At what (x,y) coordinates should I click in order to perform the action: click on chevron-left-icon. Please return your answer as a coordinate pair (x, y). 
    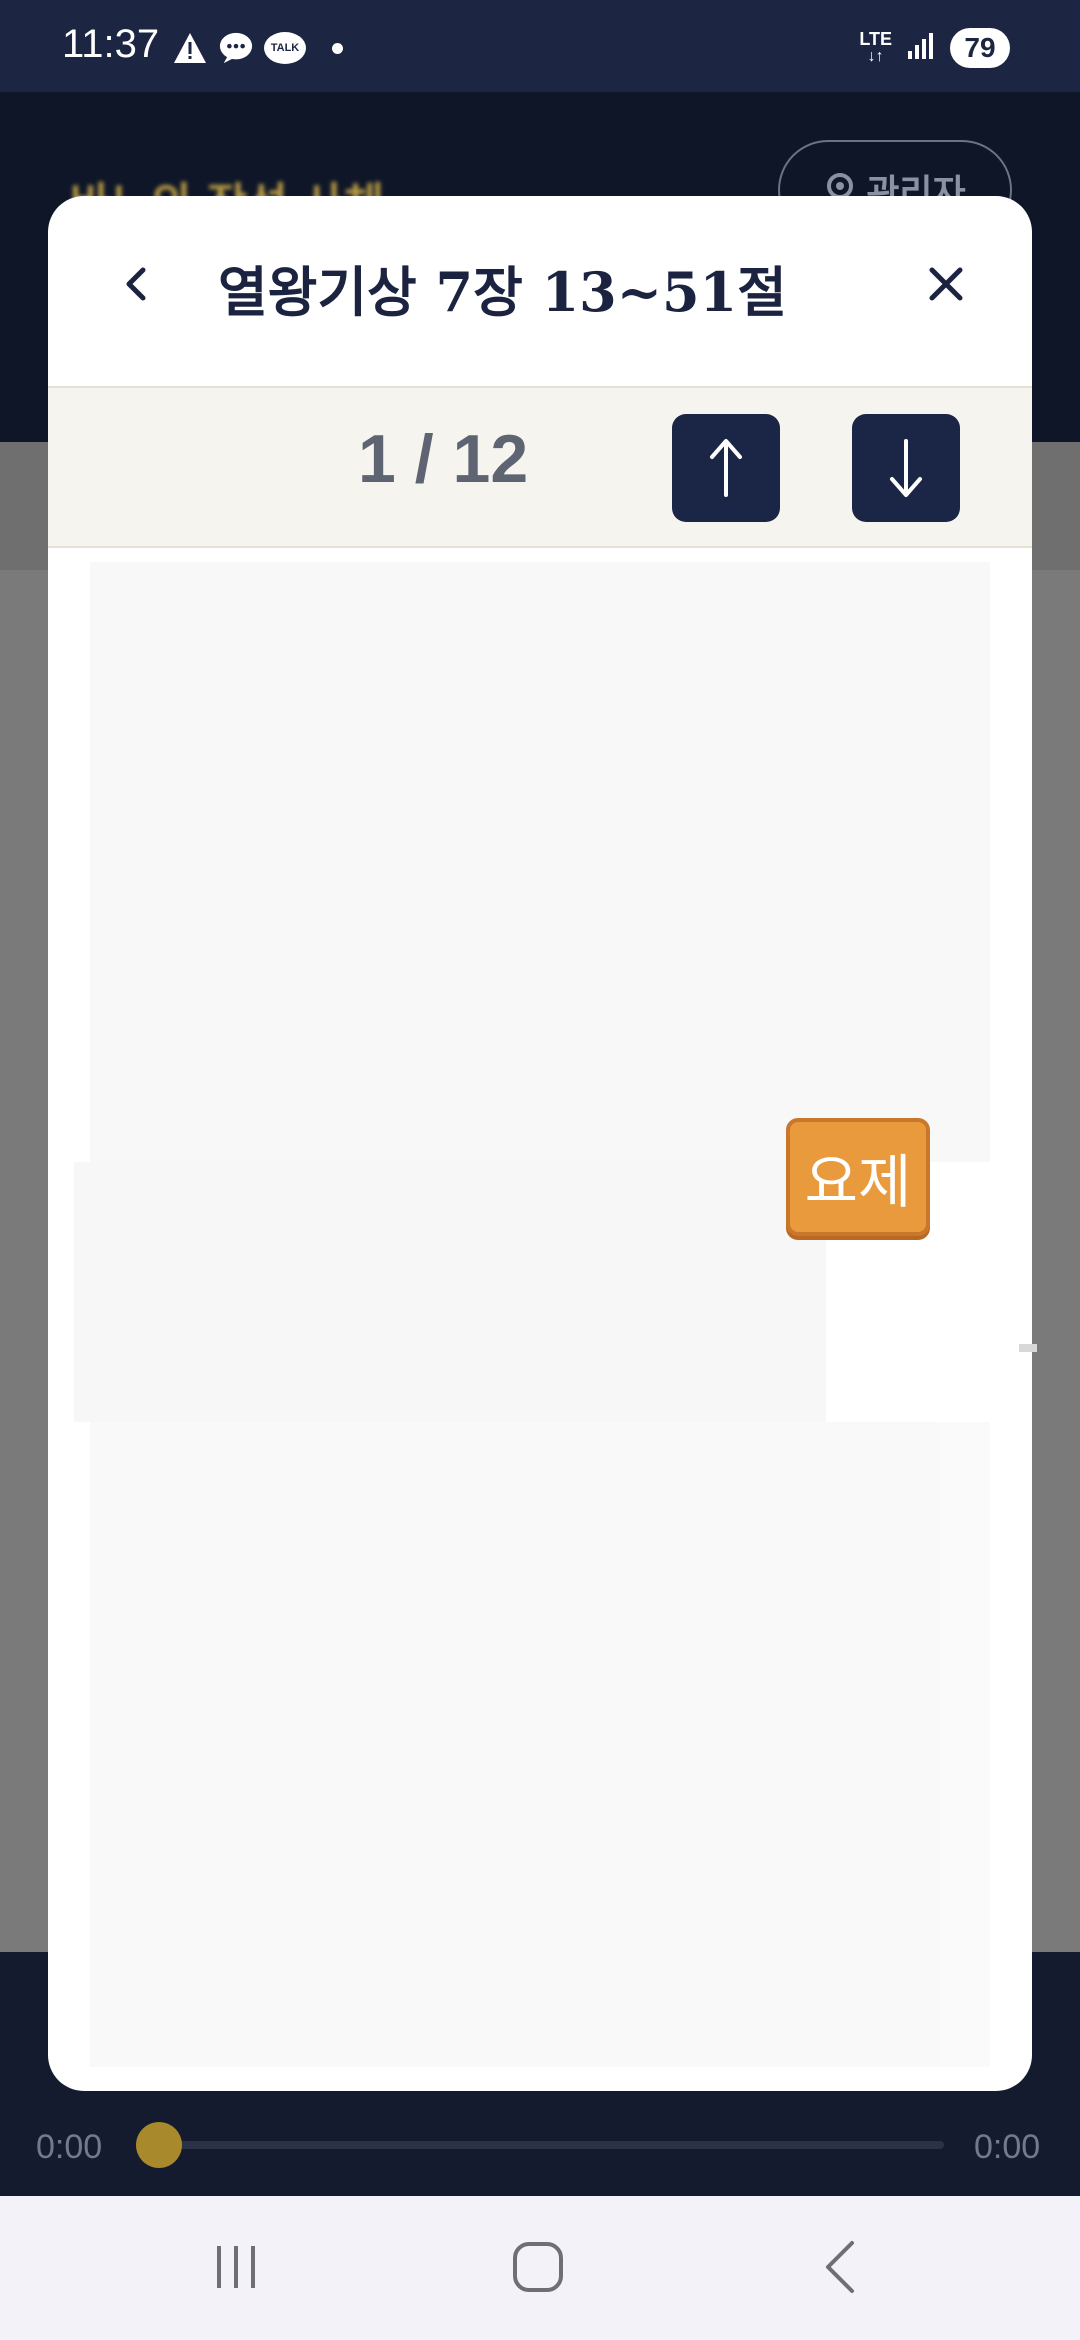
    Looking at the image, I should click on (136, 284).